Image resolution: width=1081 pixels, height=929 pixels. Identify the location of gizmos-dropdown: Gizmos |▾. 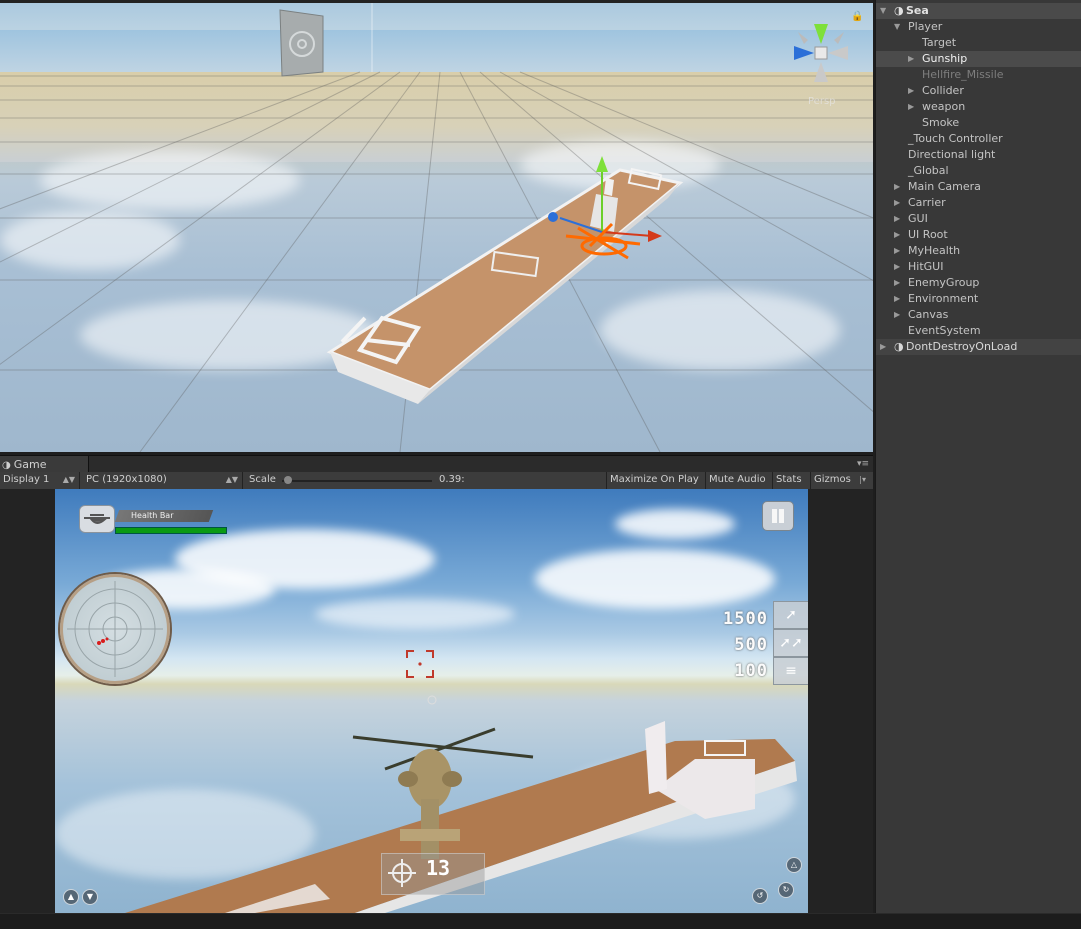
(840, 480).